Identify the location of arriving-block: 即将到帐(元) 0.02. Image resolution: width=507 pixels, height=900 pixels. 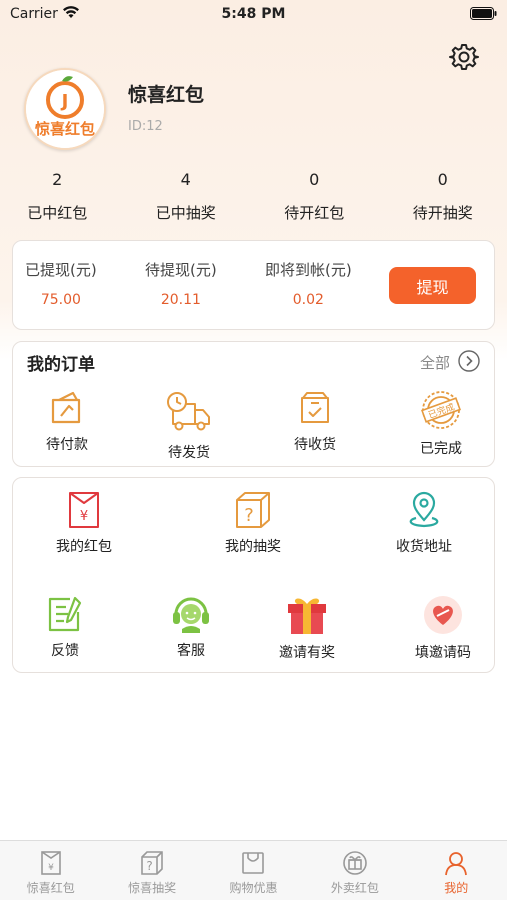
(308, 283).